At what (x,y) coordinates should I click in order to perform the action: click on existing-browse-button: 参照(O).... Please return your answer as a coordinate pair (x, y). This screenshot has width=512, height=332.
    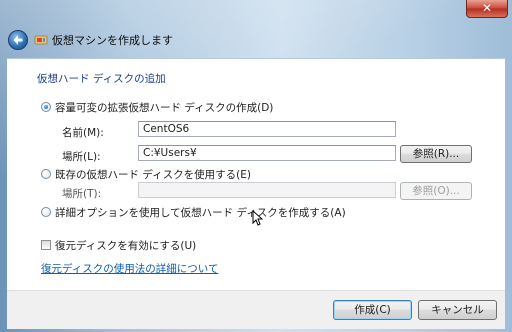
    Looking at the image, I should click on (436, 191).